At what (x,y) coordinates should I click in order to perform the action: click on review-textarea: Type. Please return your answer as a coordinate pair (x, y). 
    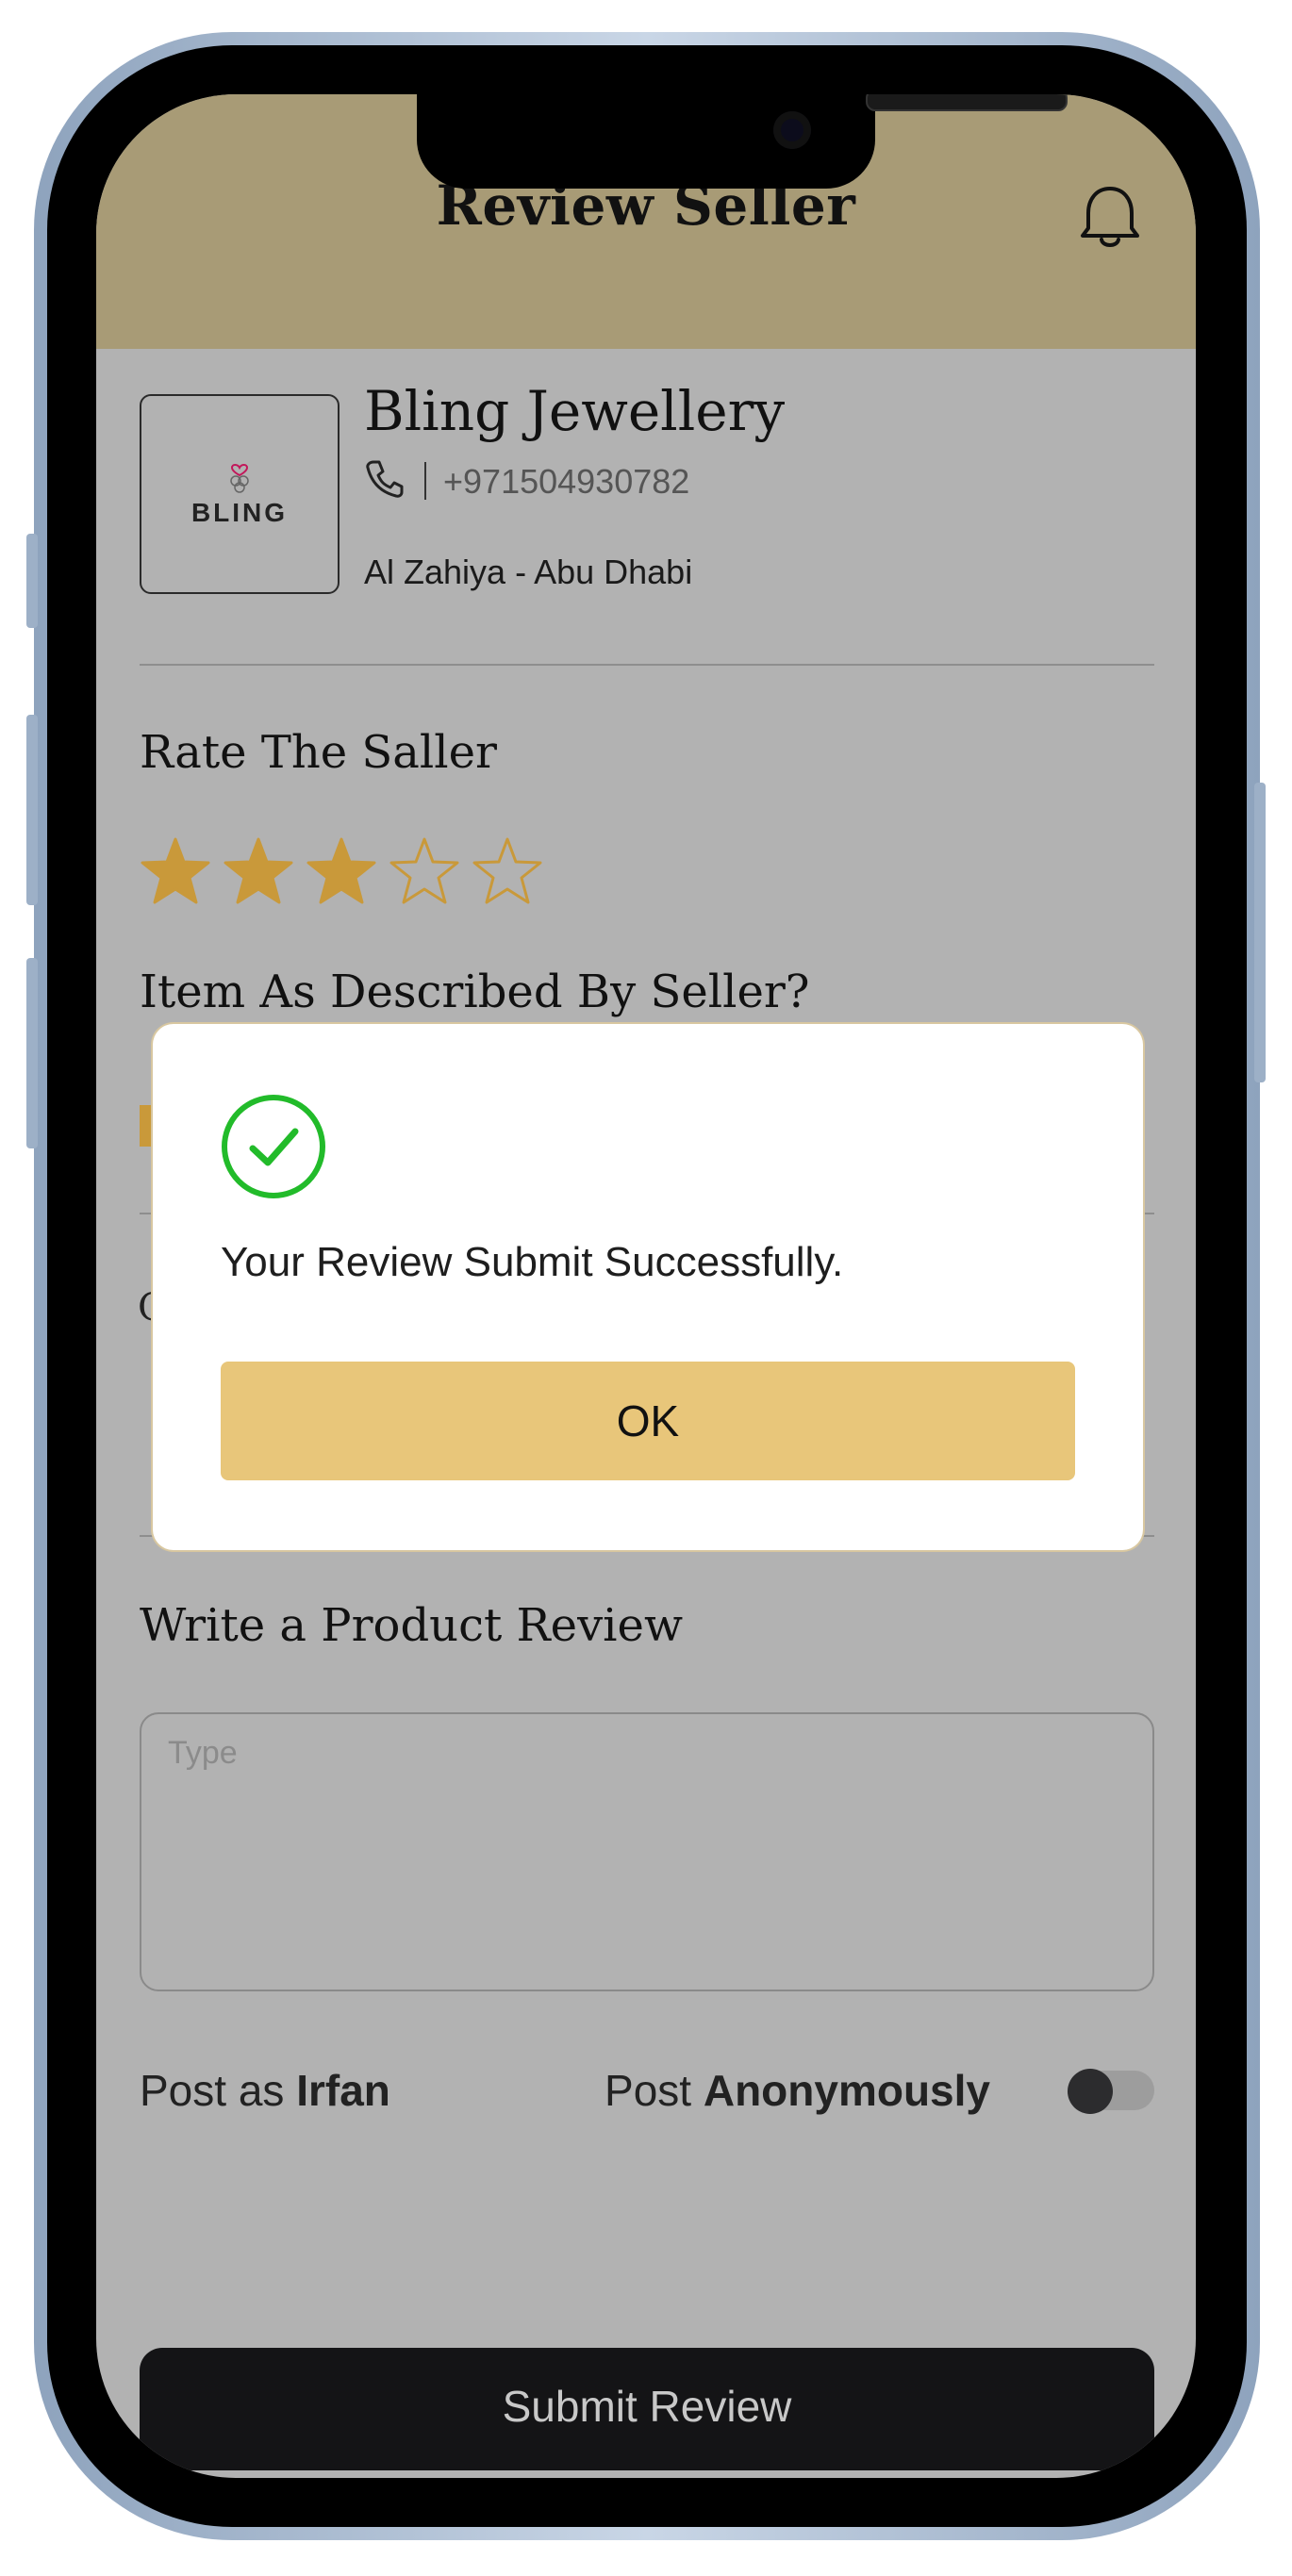
    Looking at the image, I should click on (647, 1851).